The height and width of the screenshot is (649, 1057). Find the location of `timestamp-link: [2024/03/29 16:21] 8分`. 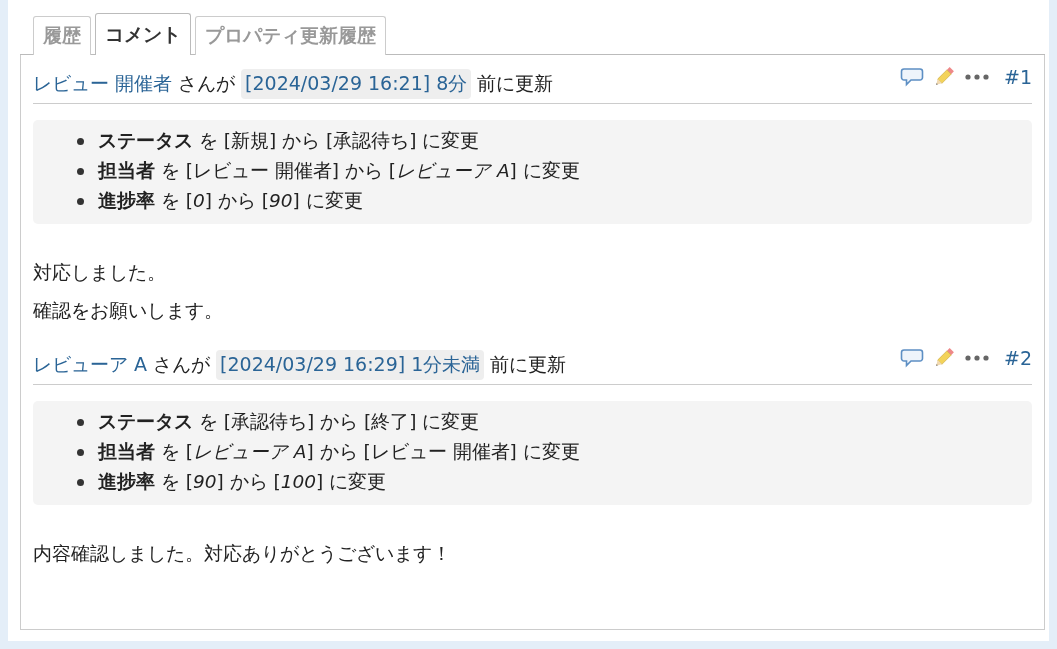

timestamp-link: [2024/03/29 16:21] 8分 is located at coordinates (356, 84).